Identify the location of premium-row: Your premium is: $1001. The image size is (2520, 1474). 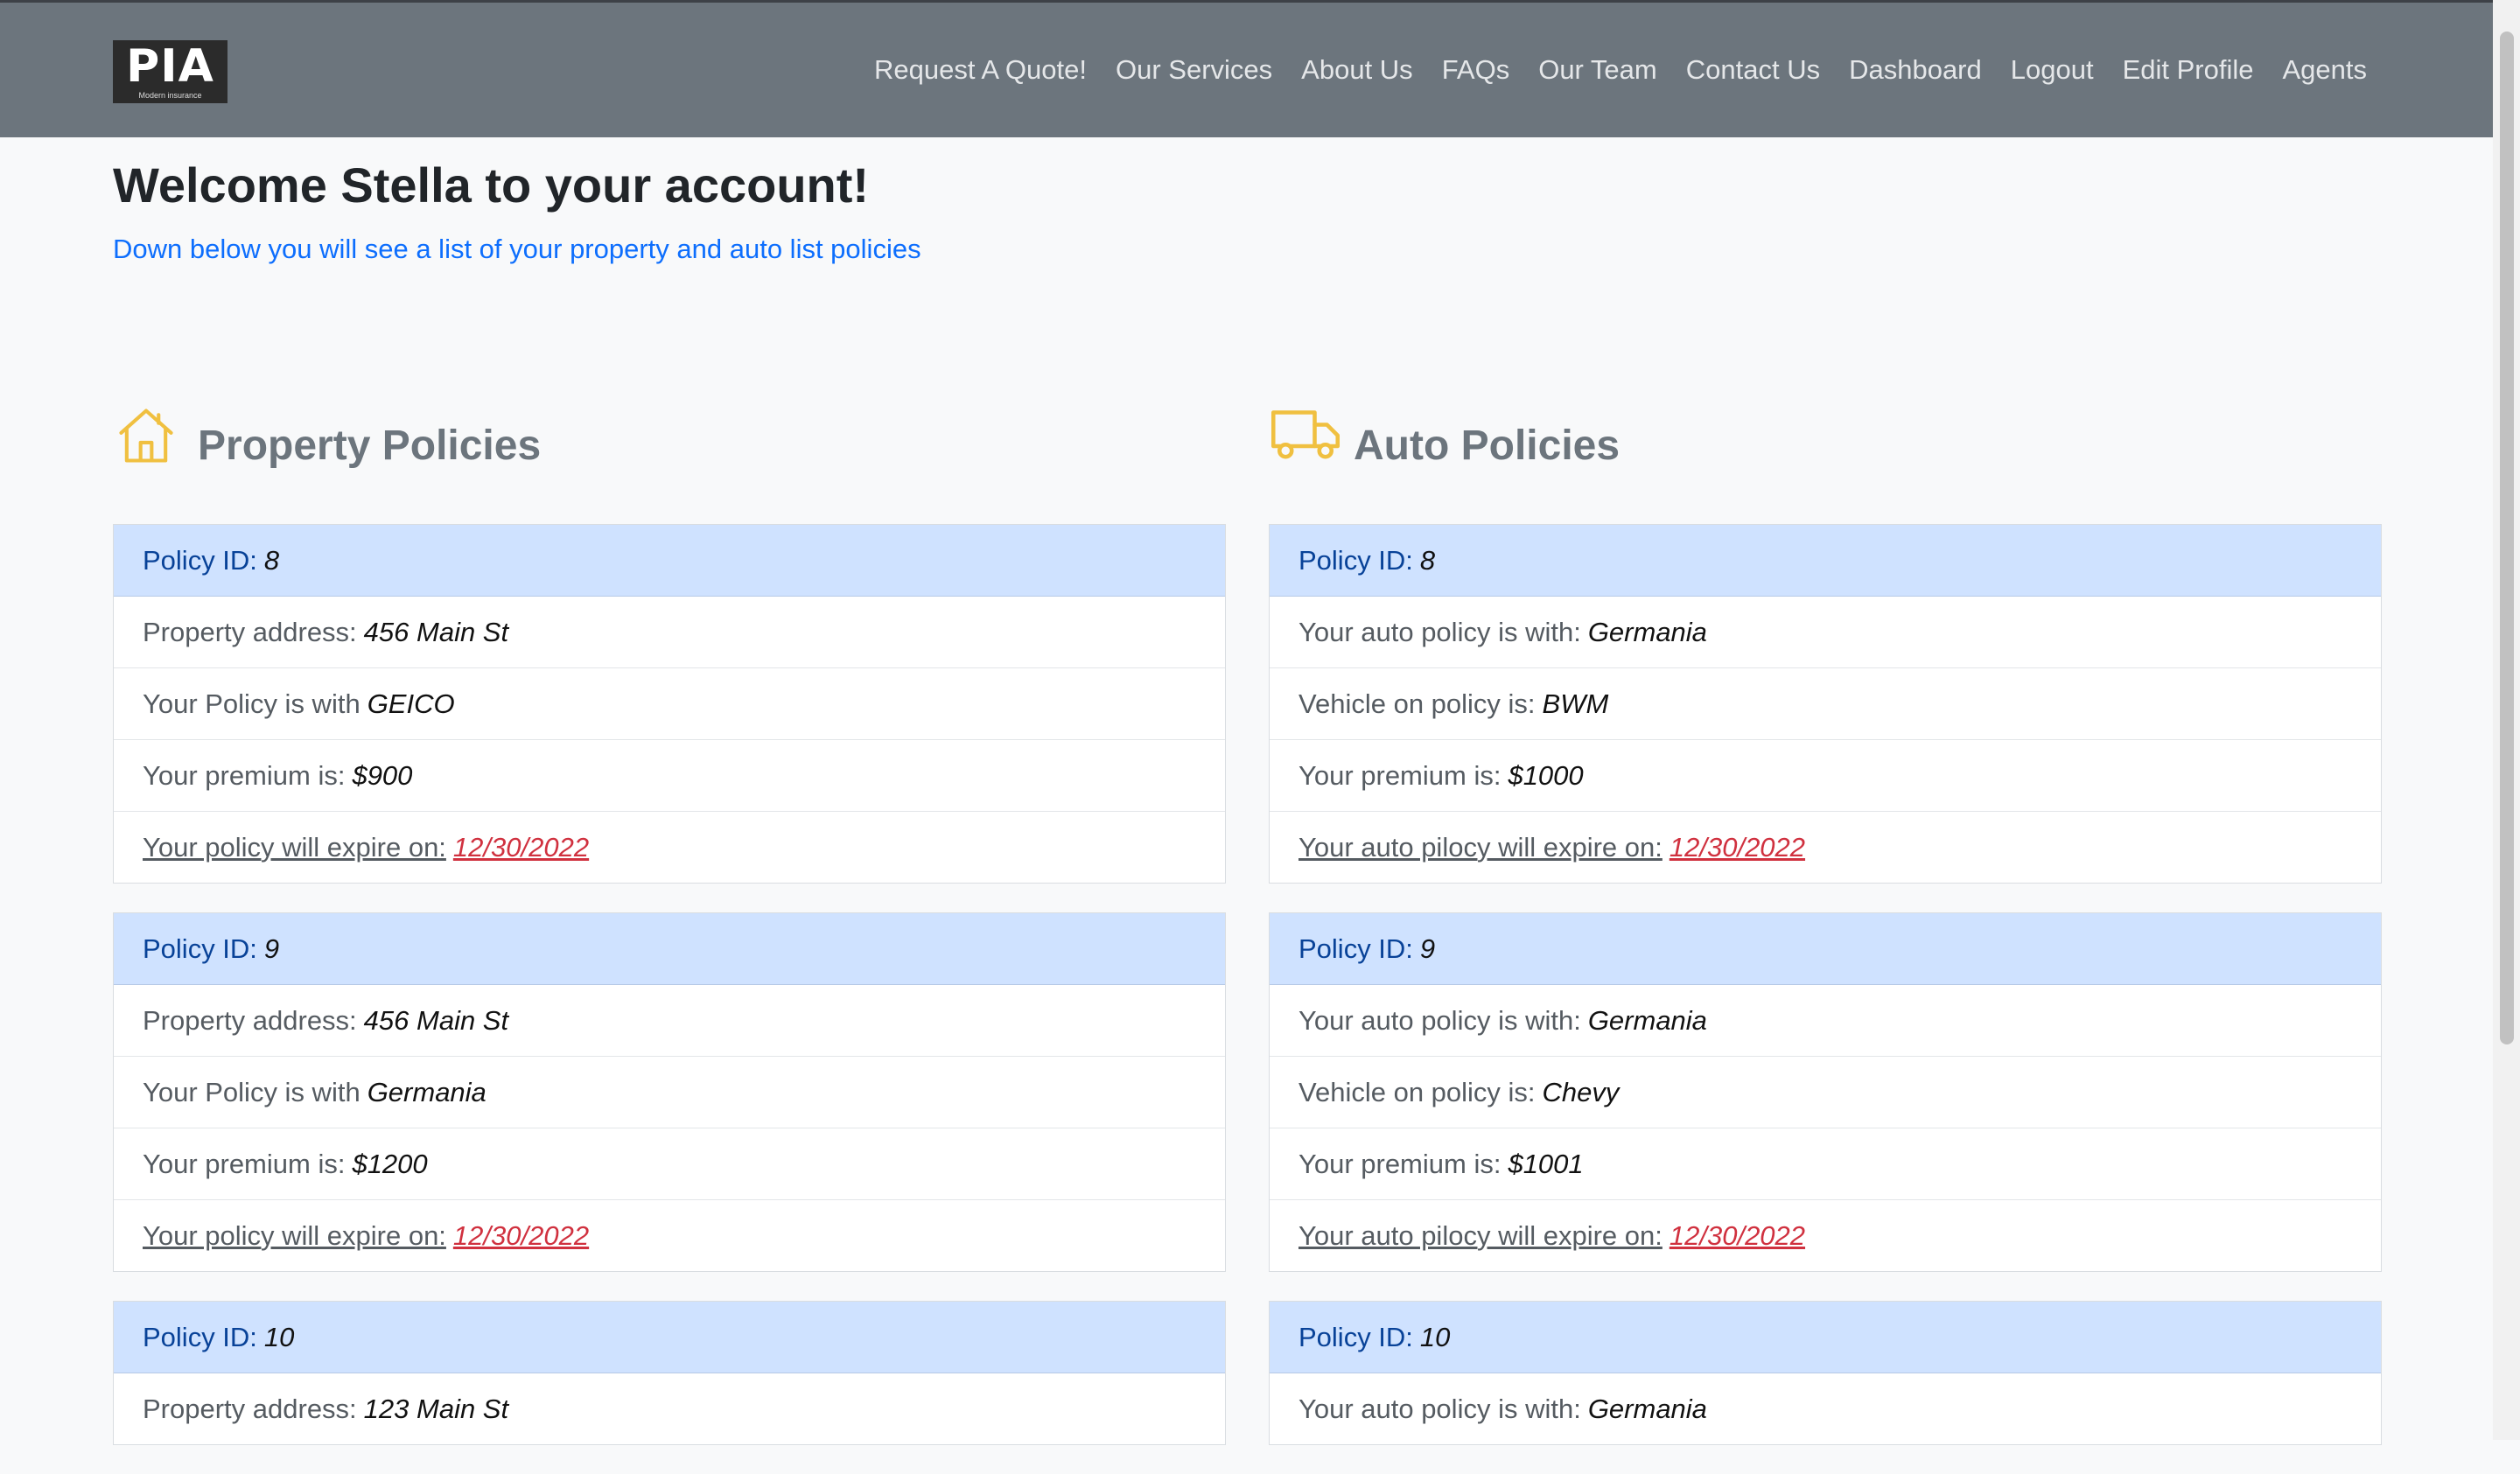
(1825, 1164).